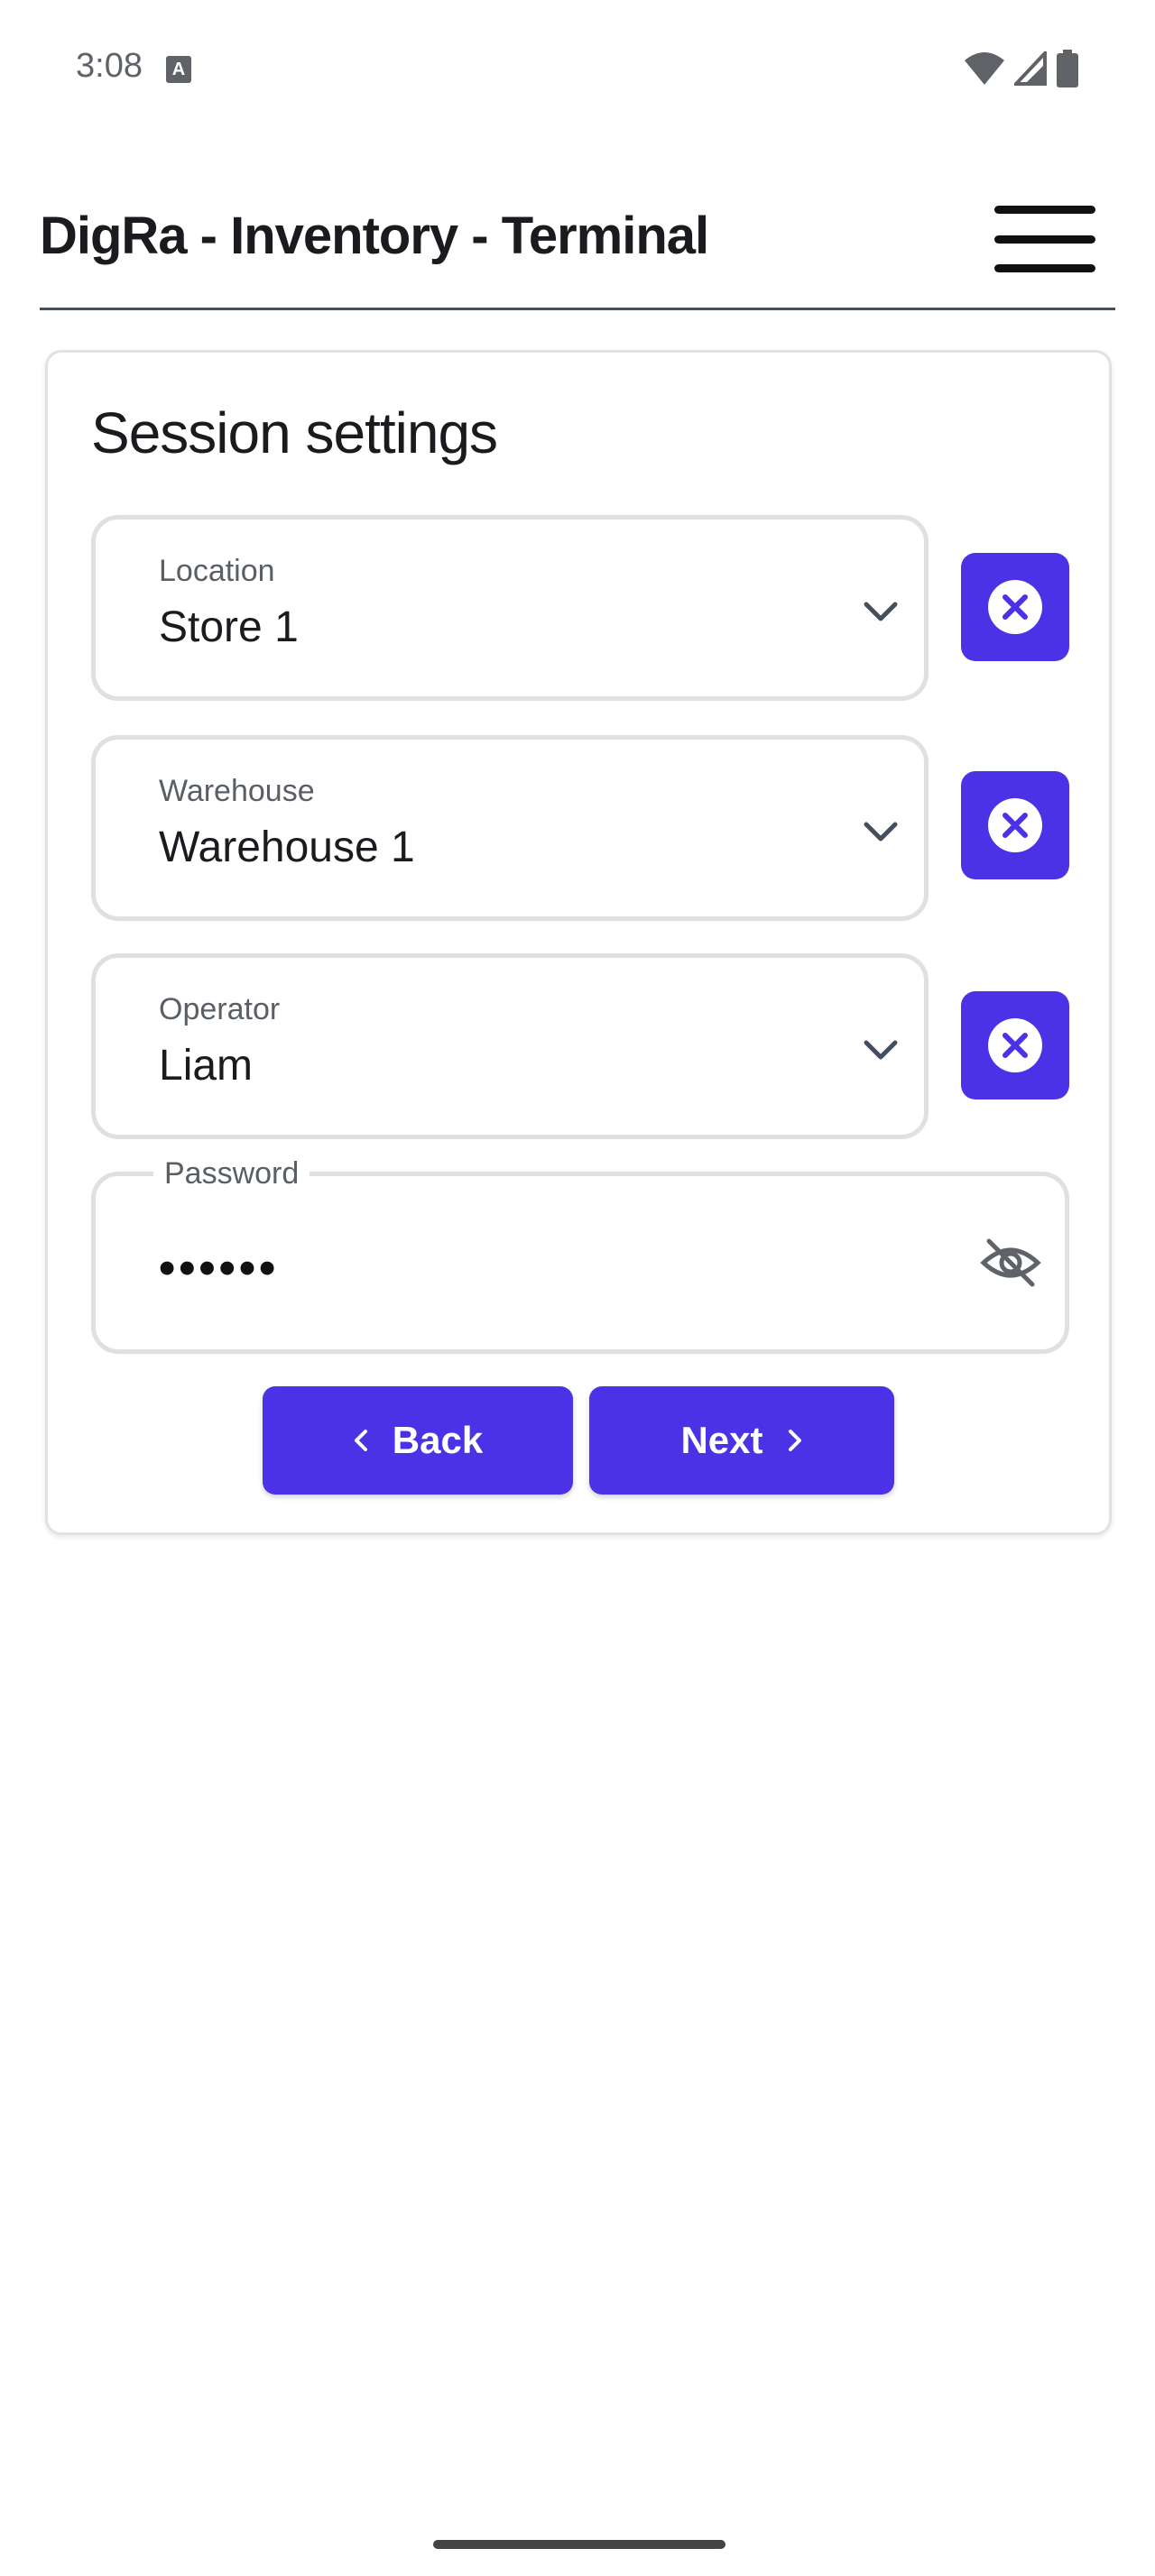 This screenshot has width=1155, height=2576. I want to click on warehouse-select: Warehouse Warehouse 1, so click(510, 828).